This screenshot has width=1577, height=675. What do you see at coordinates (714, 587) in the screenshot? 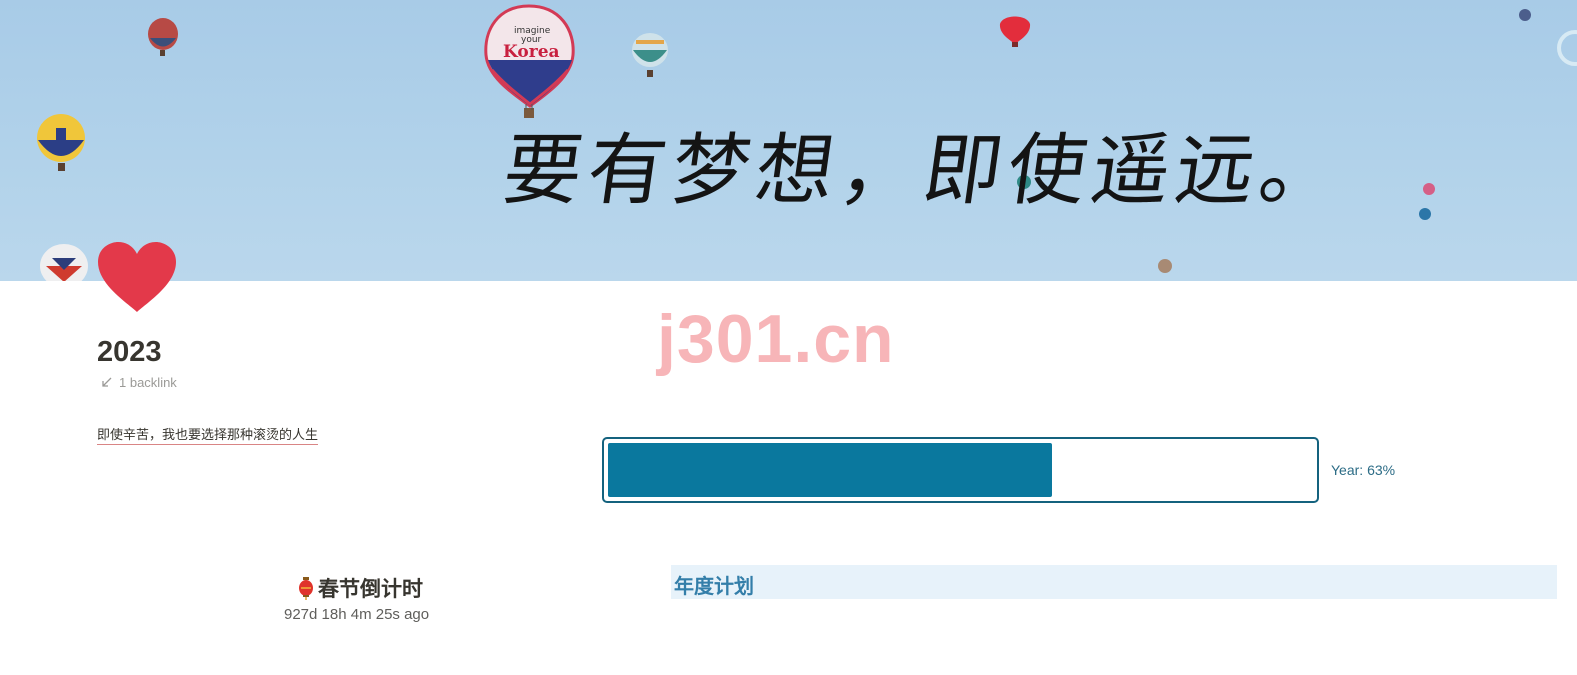
I see `annual-plan-heading-text: 年度计划` at bounding box center [714, 587].